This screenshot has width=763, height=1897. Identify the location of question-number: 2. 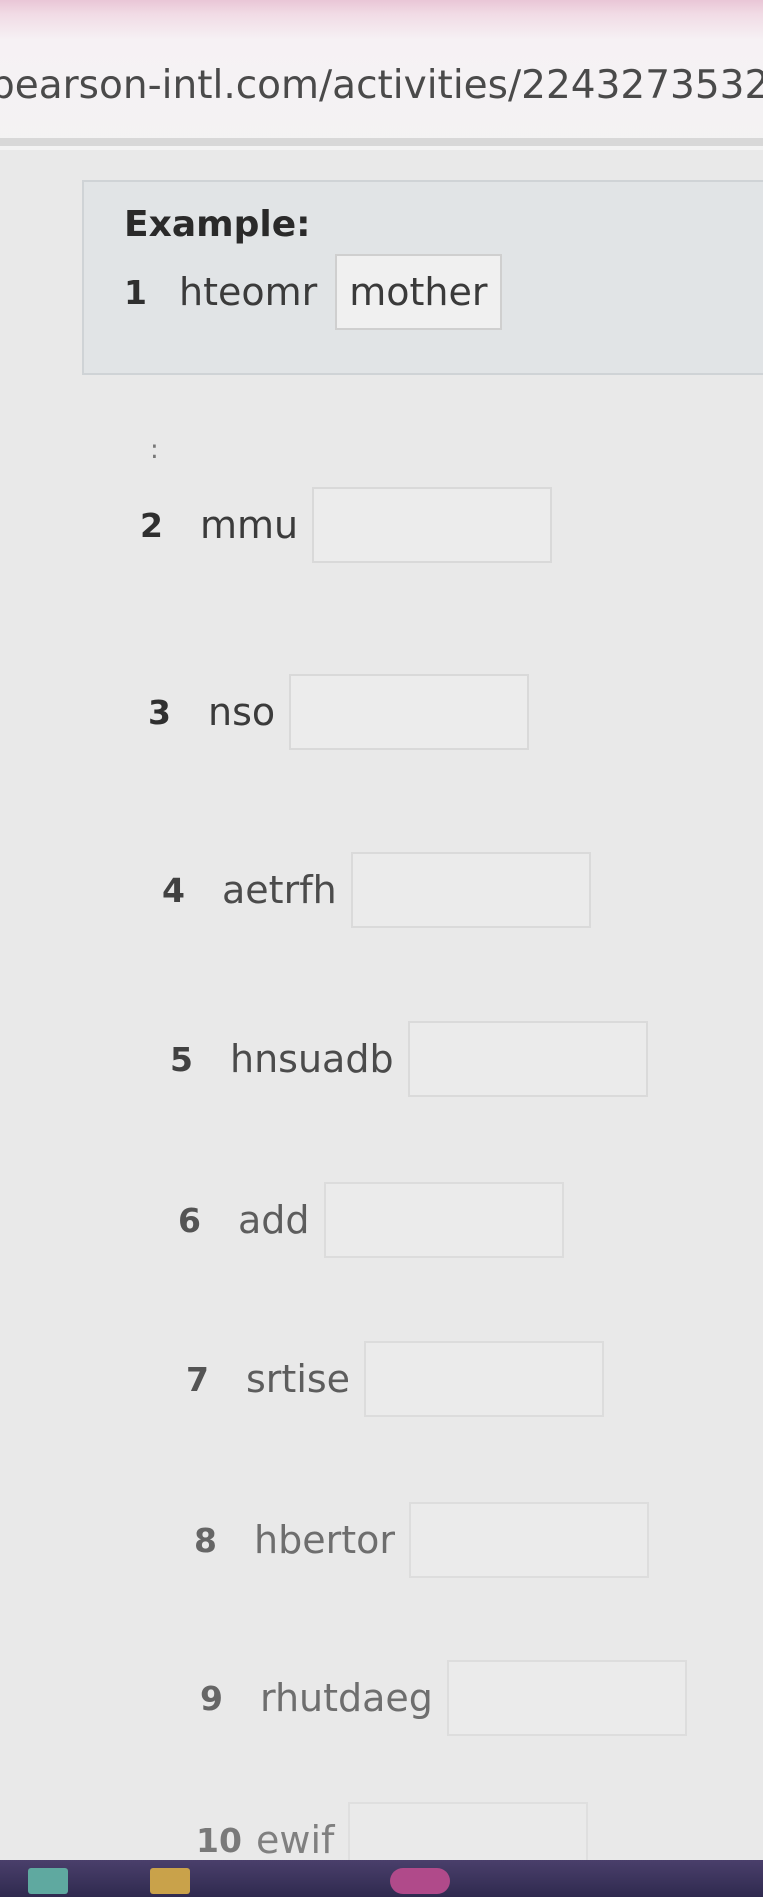
(151, 525).